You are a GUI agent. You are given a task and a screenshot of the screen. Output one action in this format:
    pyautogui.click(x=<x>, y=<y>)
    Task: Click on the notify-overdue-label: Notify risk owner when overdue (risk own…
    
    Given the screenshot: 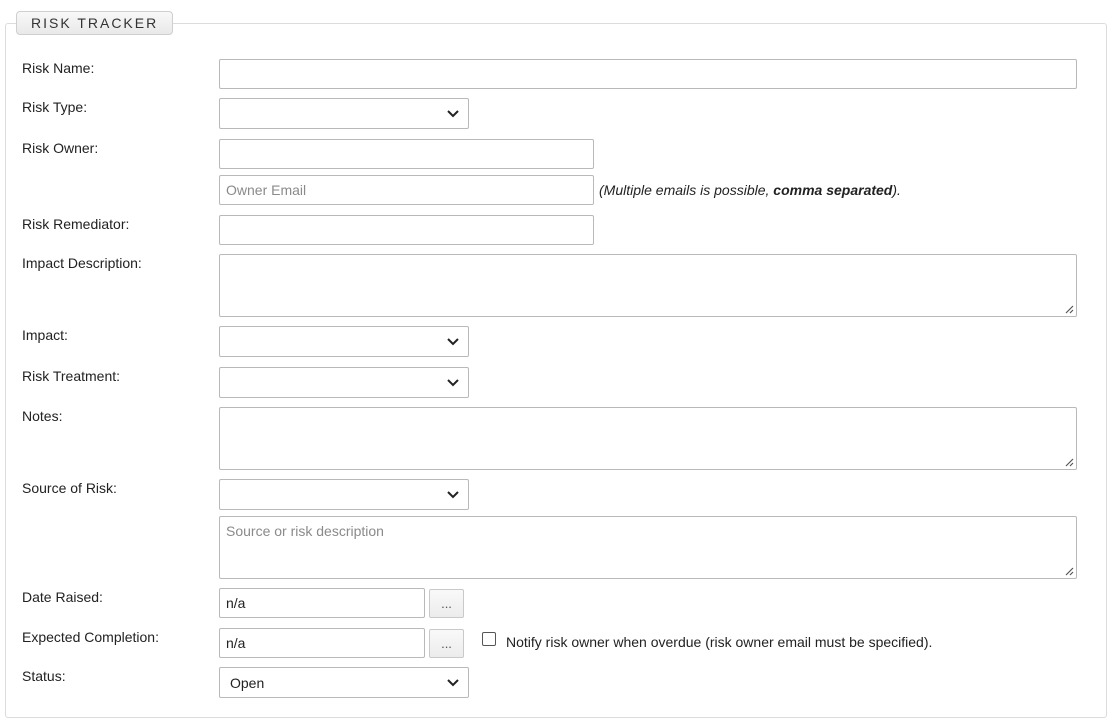 What is the action you would take?
    pyautogui.click(x=719, y=642)
    